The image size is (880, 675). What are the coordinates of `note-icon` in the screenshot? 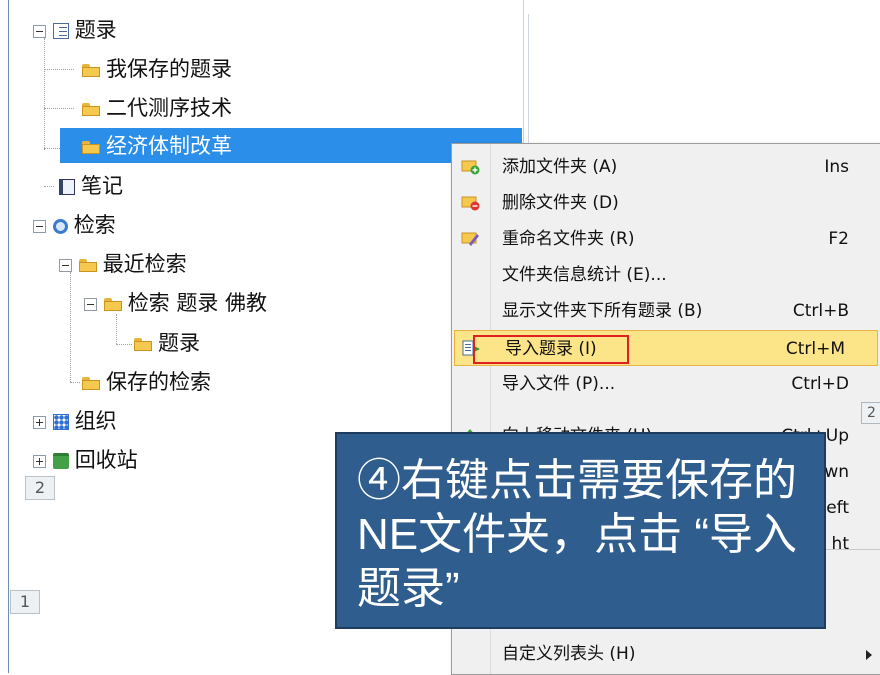 It's located at (67, 187).